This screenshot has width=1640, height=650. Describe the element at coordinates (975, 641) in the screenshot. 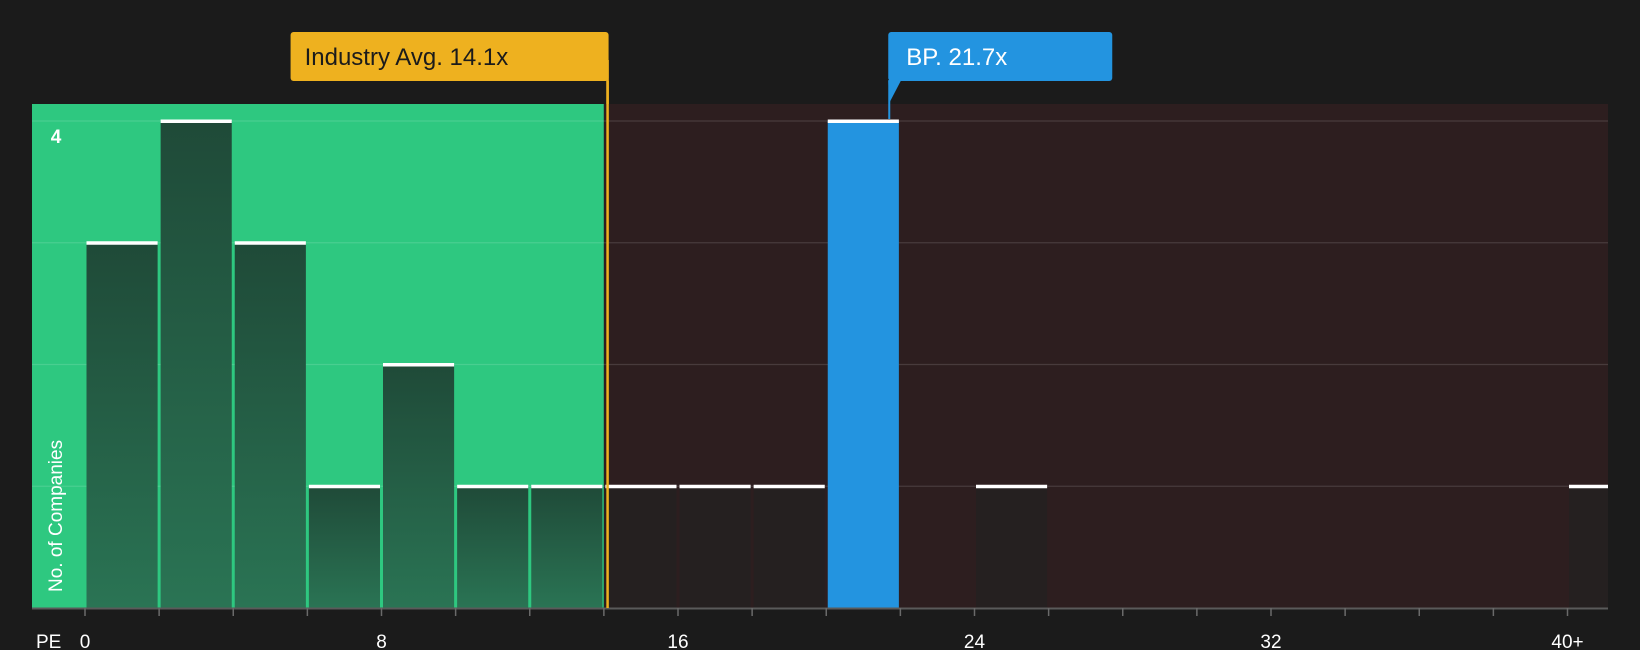

I see `x-tick-label: 24` at that location.